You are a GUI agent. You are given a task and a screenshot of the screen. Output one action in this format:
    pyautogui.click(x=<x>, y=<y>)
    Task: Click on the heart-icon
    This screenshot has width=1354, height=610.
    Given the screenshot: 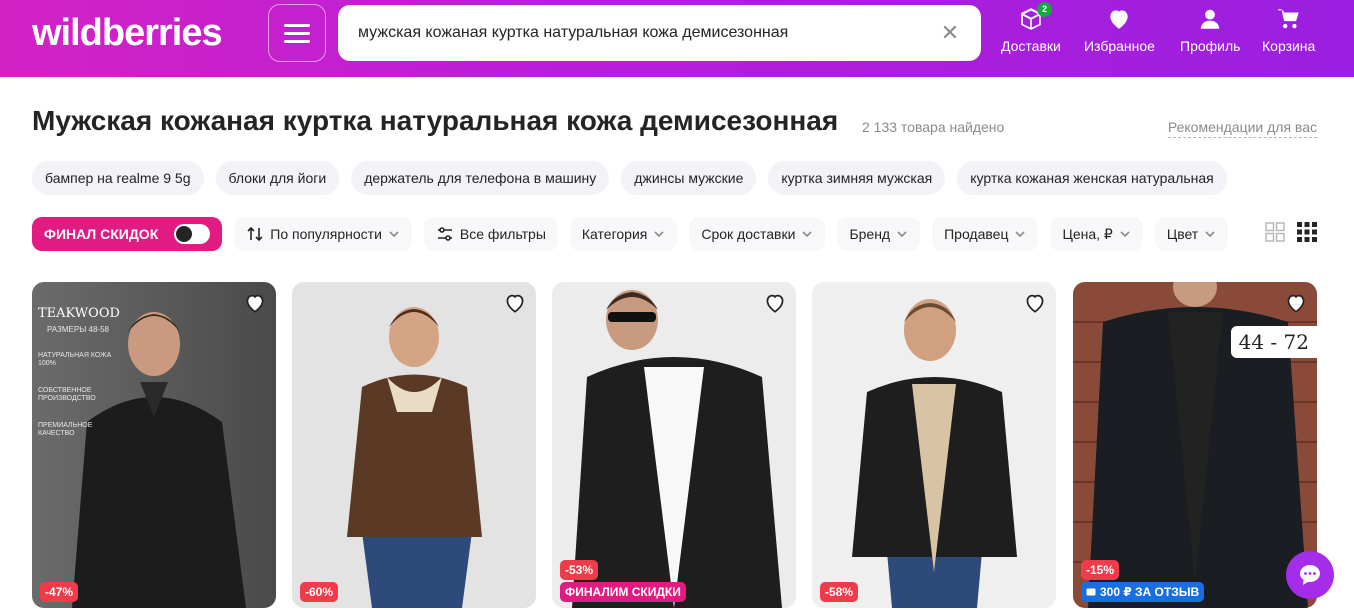 What is the action you would take?
    pyautogui.click(x=1119, y=19)
    